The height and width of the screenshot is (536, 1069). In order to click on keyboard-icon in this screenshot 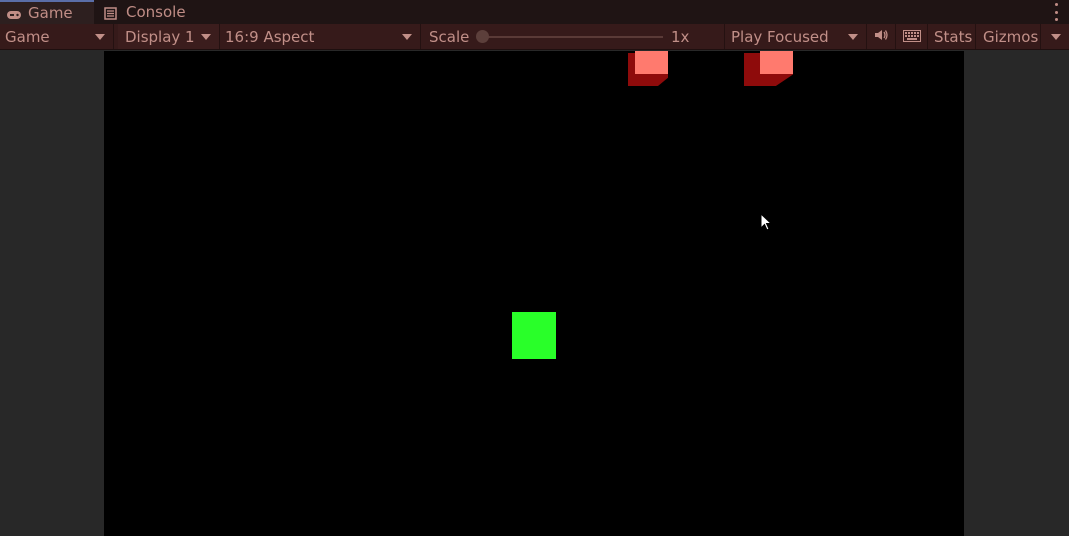, I will do `click(911, 37)`.